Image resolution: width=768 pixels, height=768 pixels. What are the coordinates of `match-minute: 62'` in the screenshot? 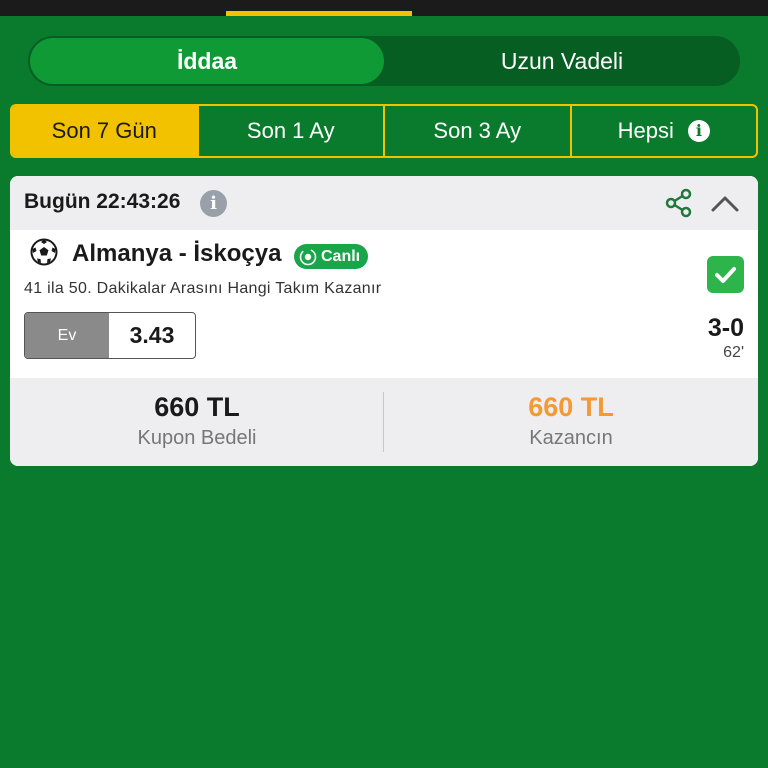 It's located at (733, 352).